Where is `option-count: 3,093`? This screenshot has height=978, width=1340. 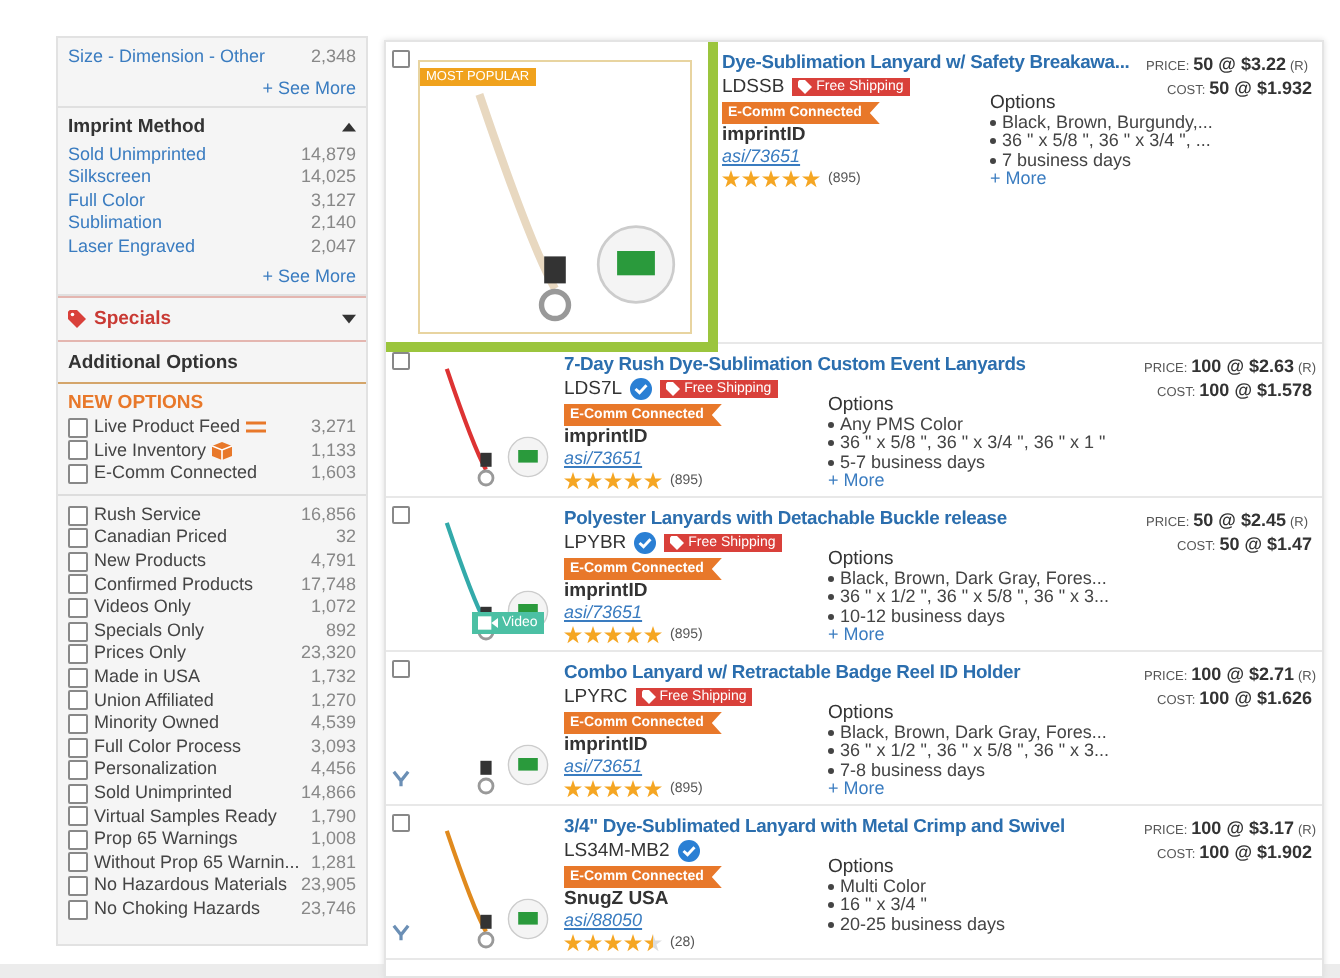 option-count: 3,093 is located at coordinates (333, 747).